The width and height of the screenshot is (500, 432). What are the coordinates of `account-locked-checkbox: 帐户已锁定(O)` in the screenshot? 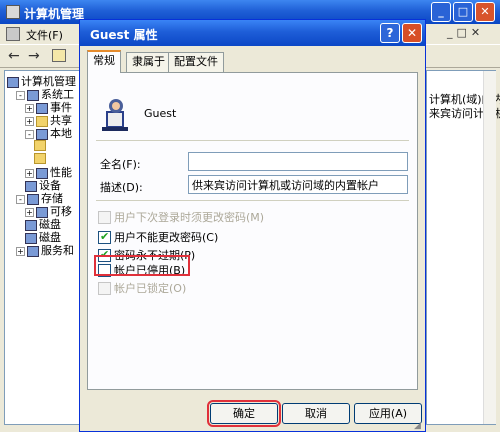 It's located at (142, 288).